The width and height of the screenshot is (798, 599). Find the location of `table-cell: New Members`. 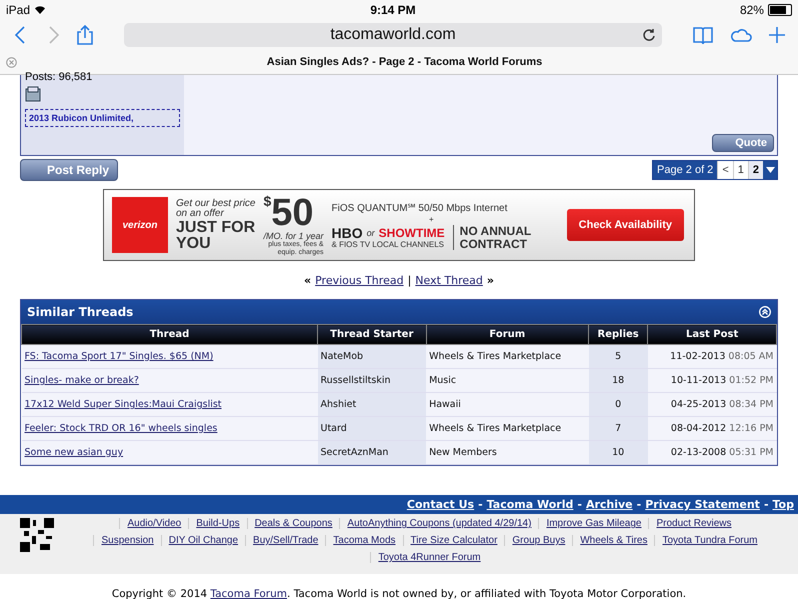

table-cell: New Members is located at coordinates (507, 452).